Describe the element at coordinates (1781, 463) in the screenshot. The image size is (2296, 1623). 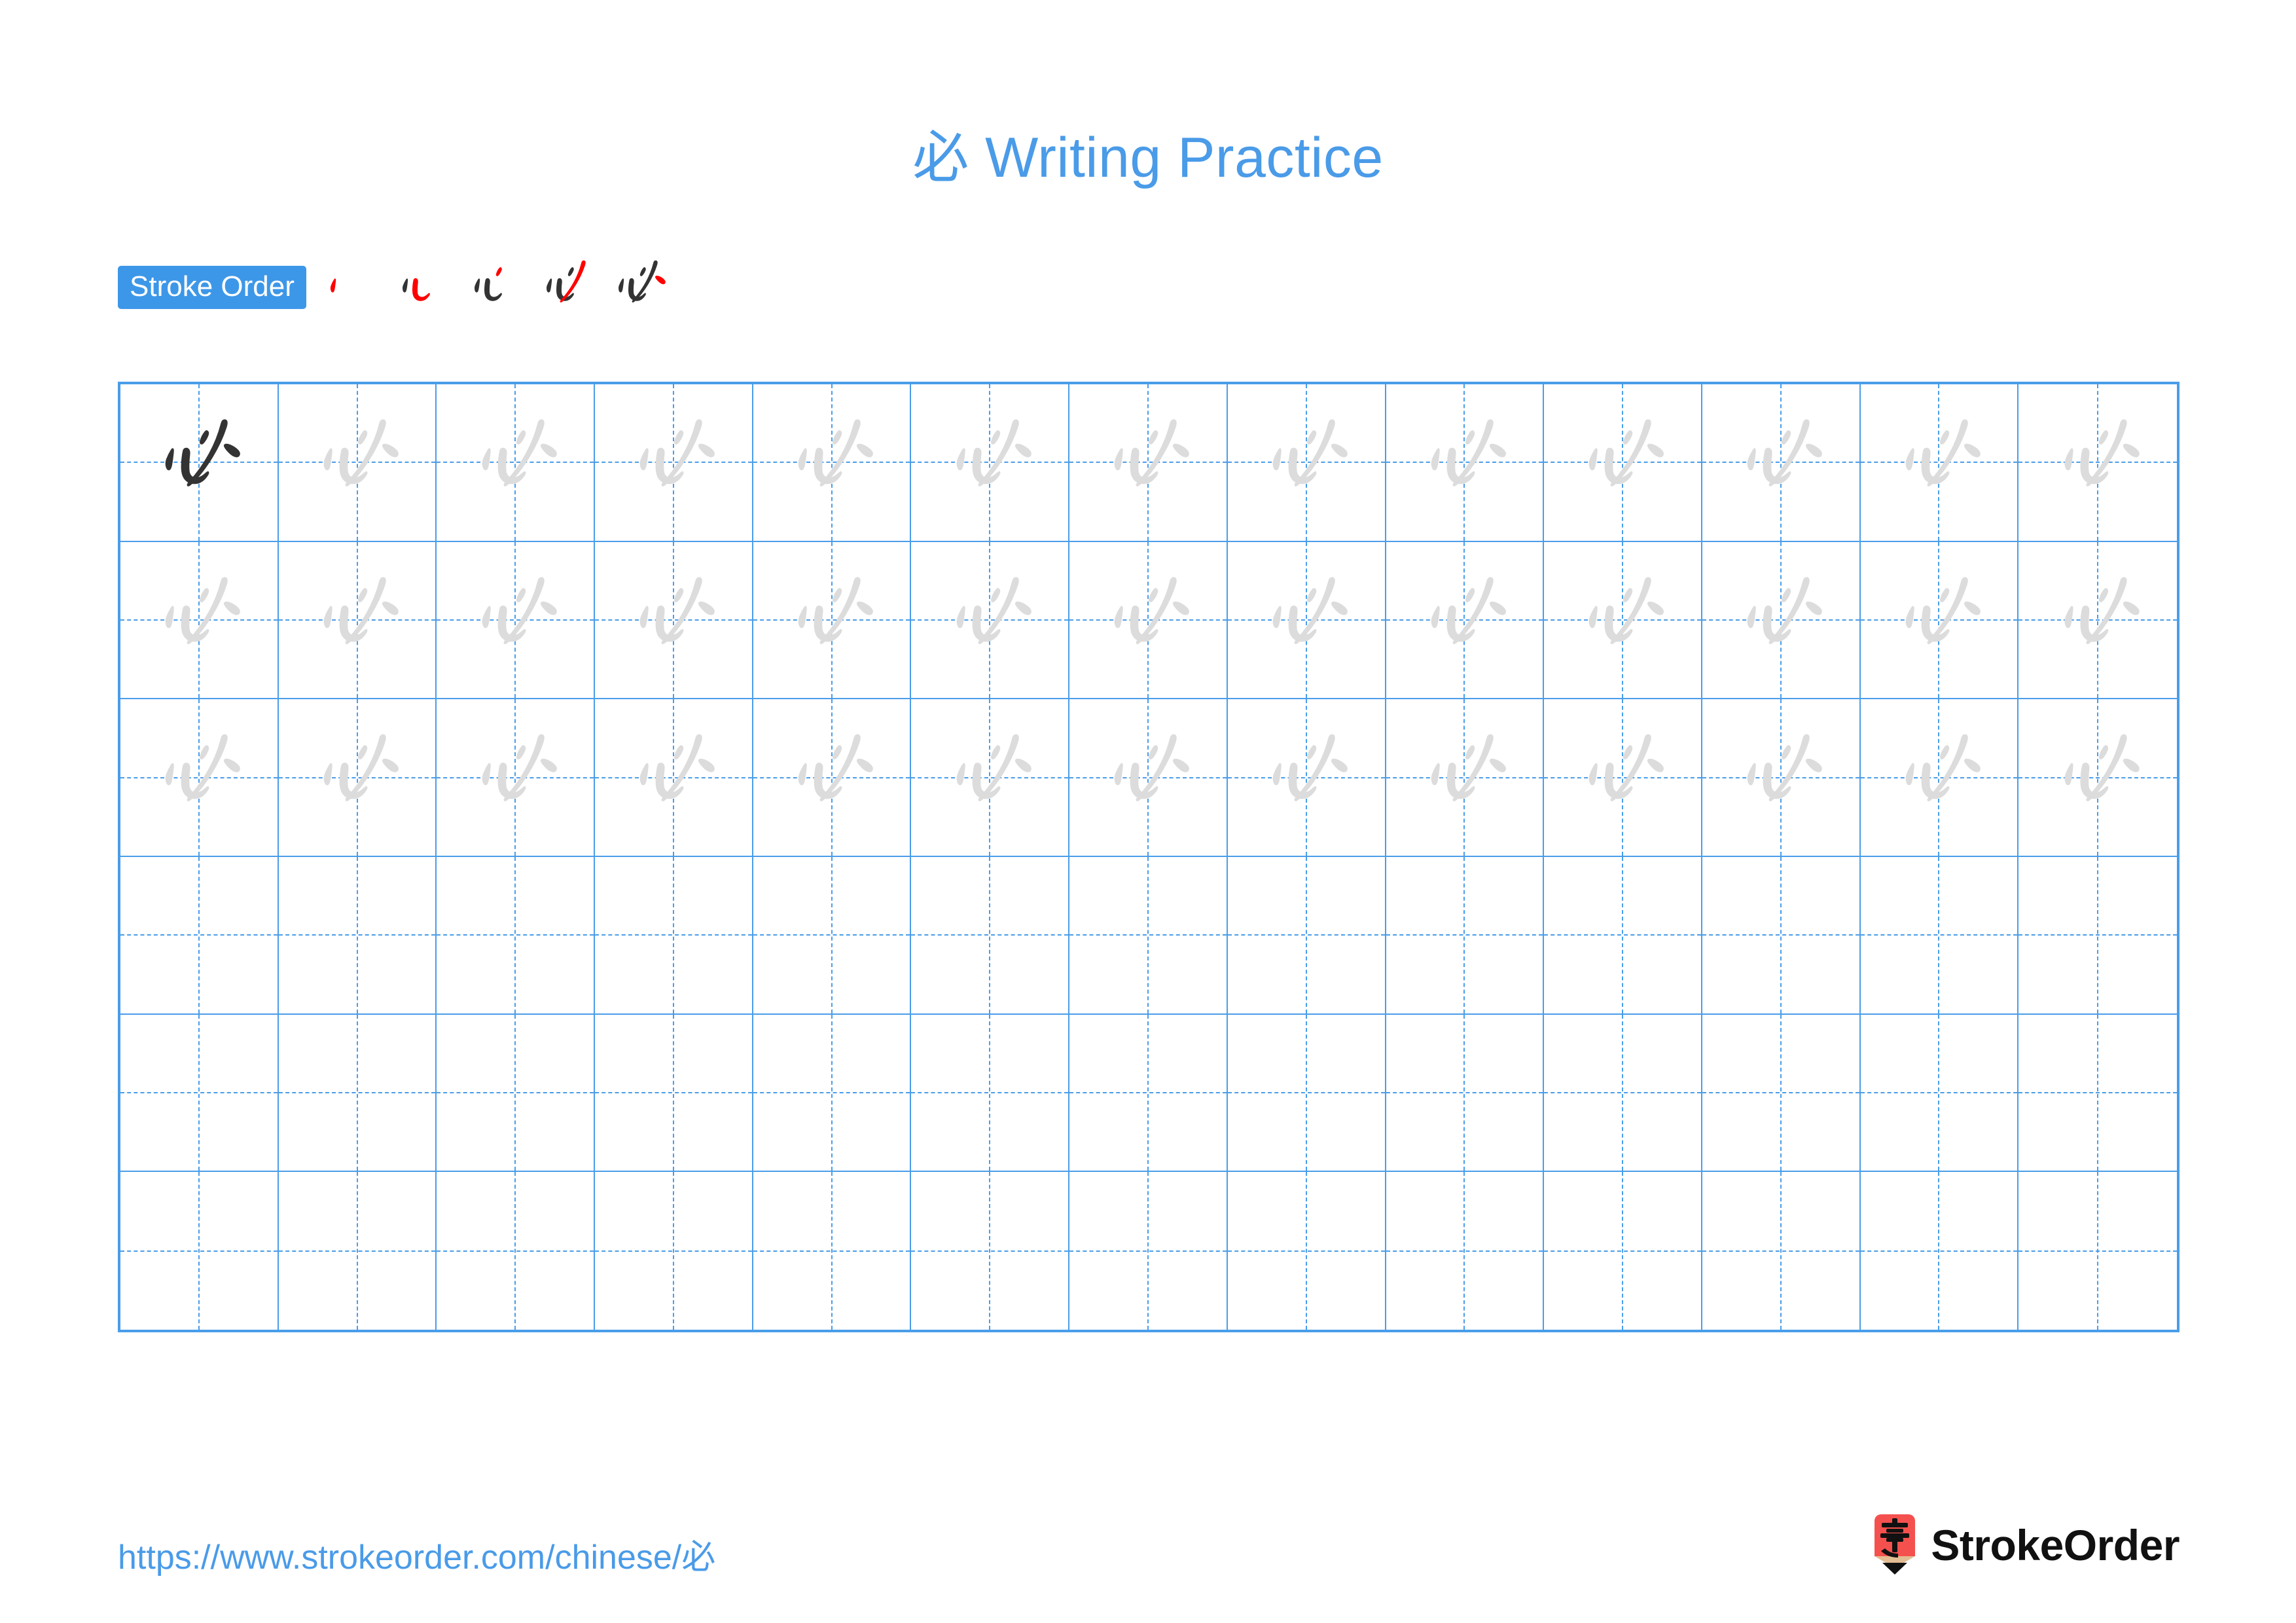
I see `practice-cell-r1-c11` at that location.